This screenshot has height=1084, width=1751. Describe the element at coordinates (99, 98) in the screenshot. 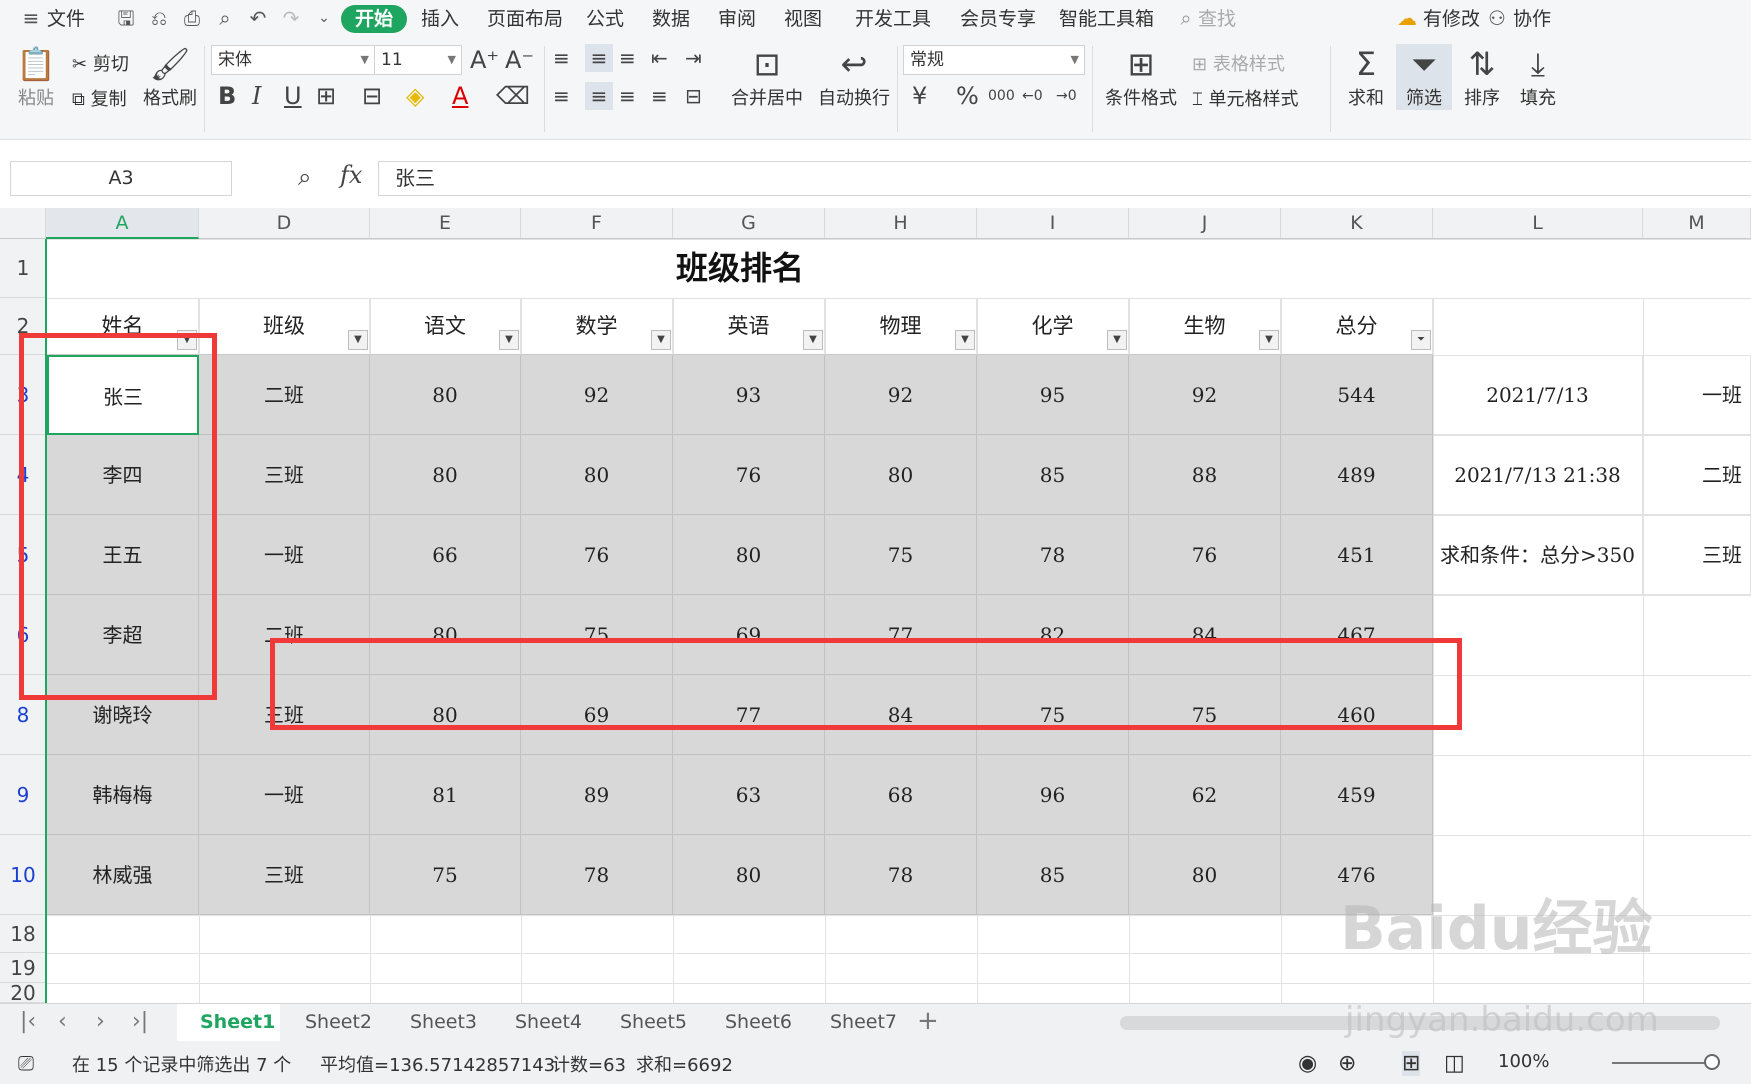

I see `copy-button: ⧉ 复制` at that location.